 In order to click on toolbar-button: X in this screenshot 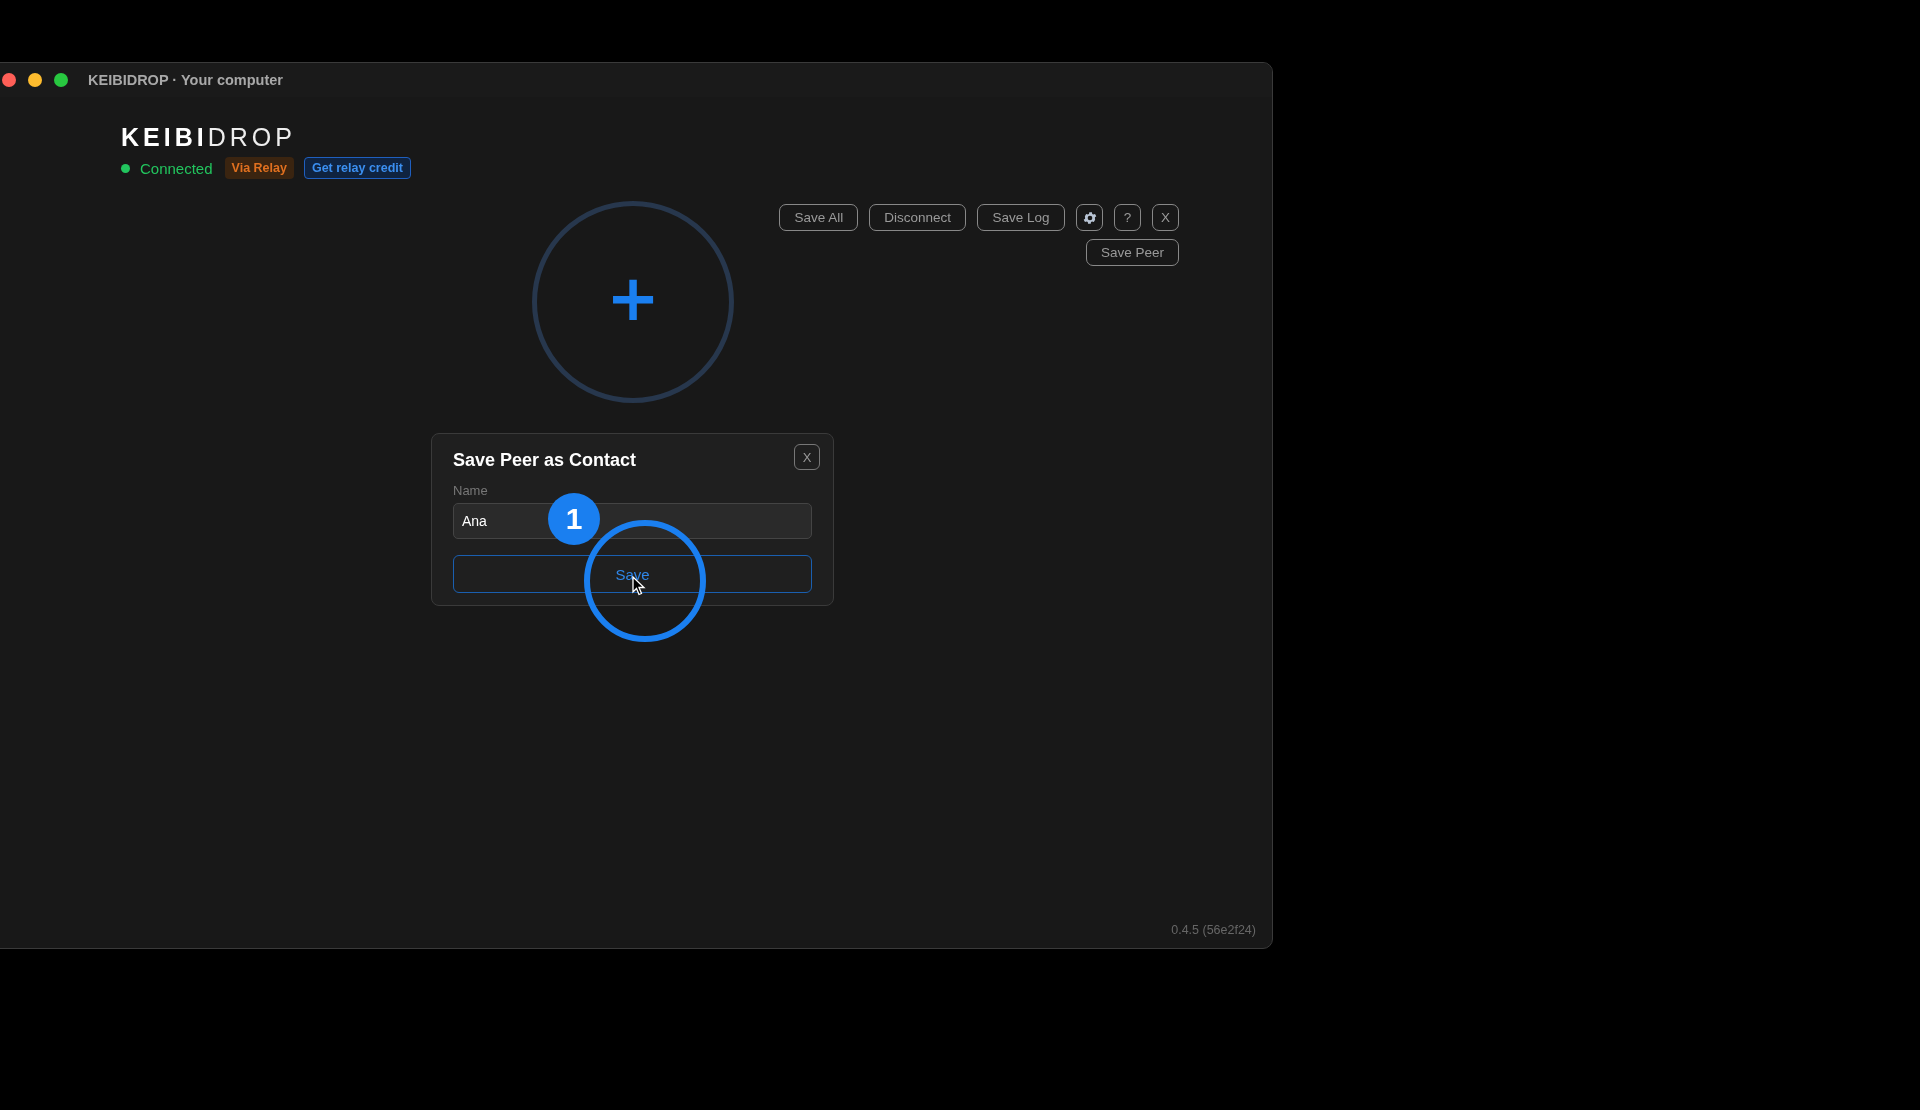, I will do `click(1165, 217)`.